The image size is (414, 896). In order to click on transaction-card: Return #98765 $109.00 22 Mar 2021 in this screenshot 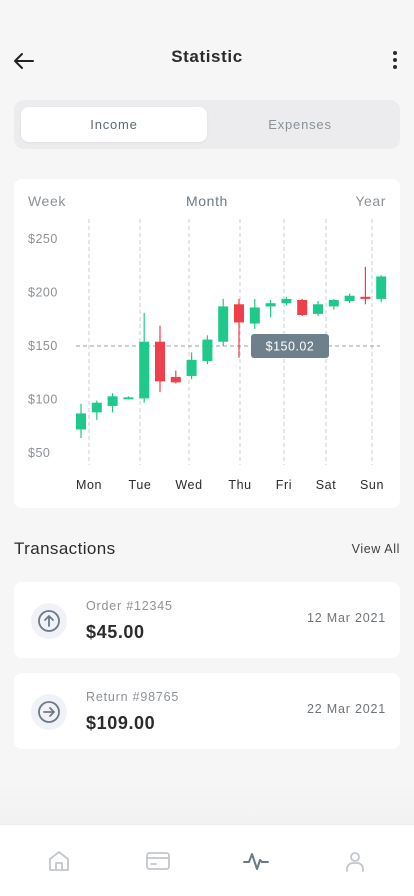, I will do `click(207, 711)`.